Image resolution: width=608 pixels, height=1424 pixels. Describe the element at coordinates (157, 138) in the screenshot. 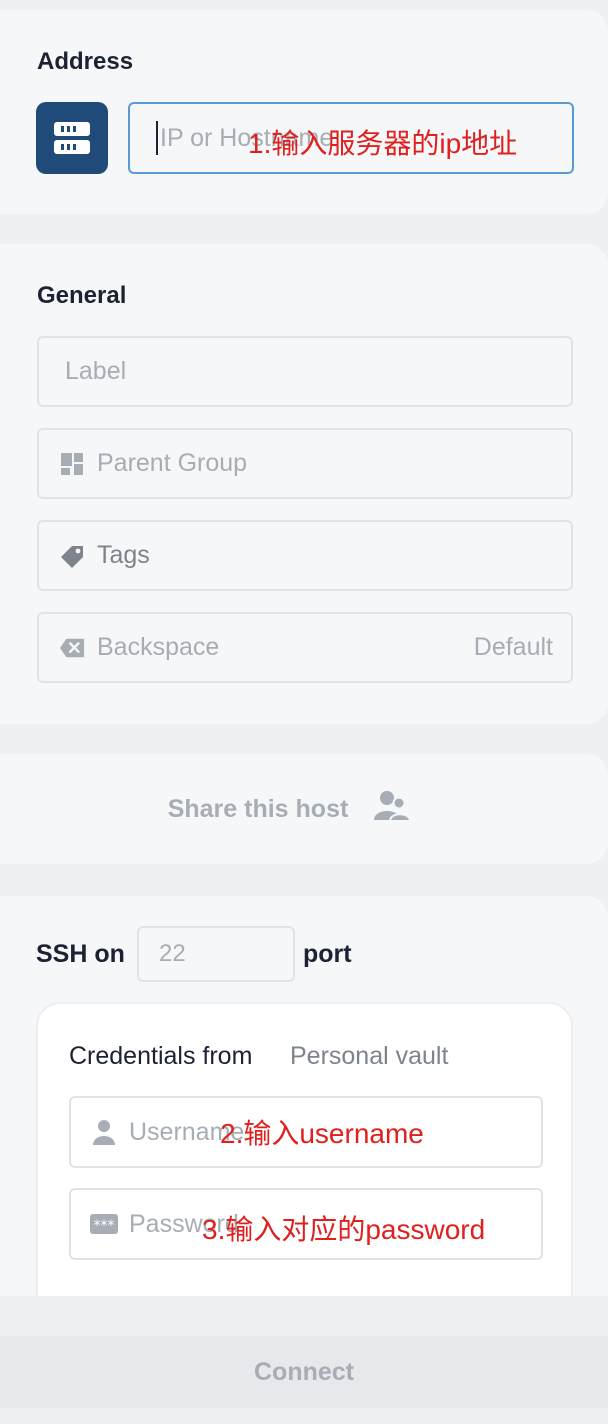

I see `text-cursor` at that location.